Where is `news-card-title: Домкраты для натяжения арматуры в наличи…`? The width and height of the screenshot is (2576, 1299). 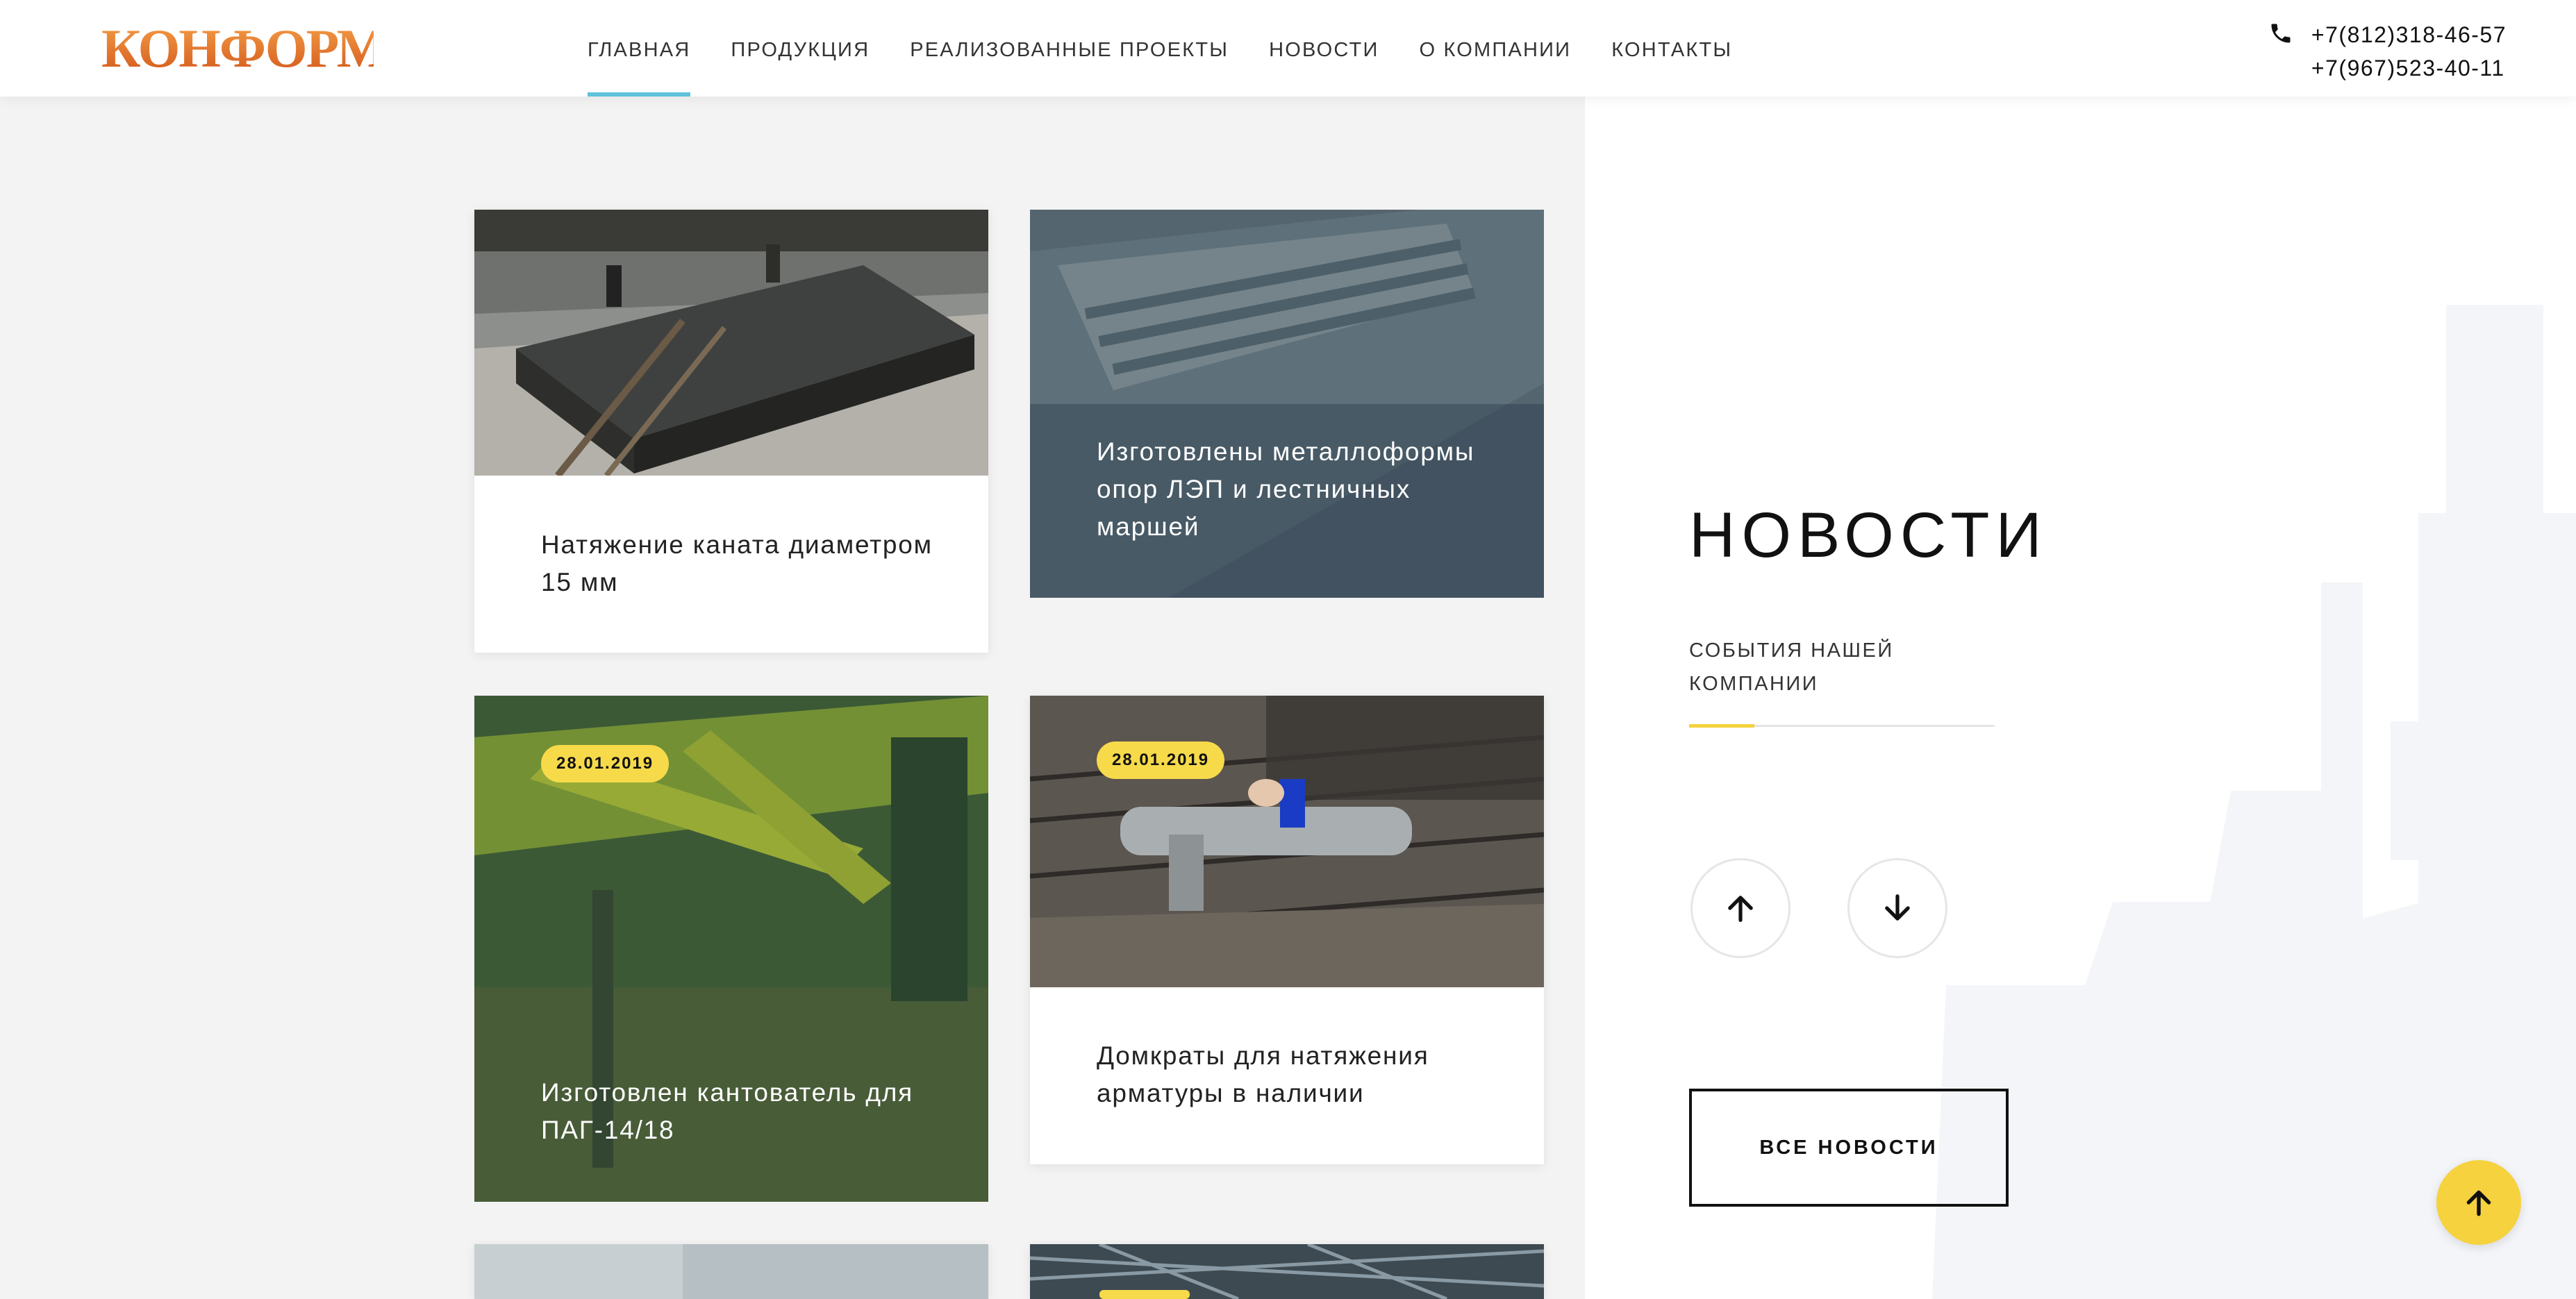
news-card-title: Домкраты для натяжения арматуры в наличи… is located at coordinates (1263, 1074).